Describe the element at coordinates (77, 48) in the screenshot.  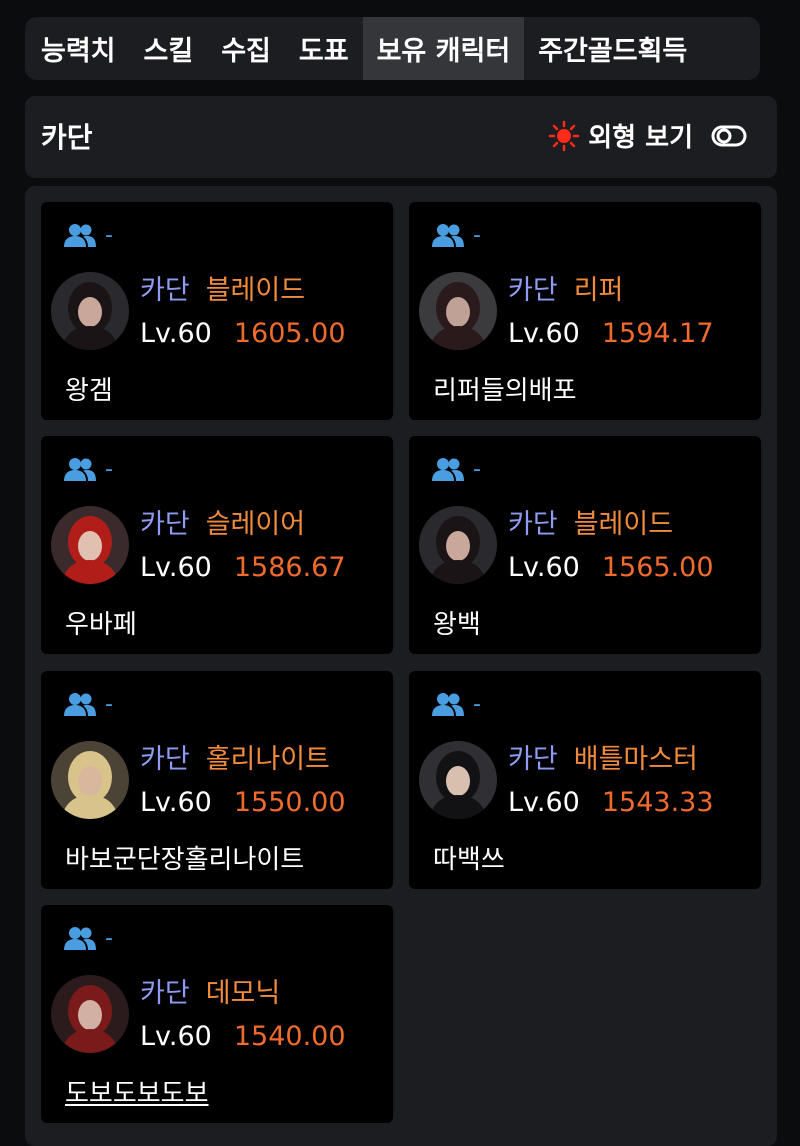
I see `tab-stats: 능력치` at that location.